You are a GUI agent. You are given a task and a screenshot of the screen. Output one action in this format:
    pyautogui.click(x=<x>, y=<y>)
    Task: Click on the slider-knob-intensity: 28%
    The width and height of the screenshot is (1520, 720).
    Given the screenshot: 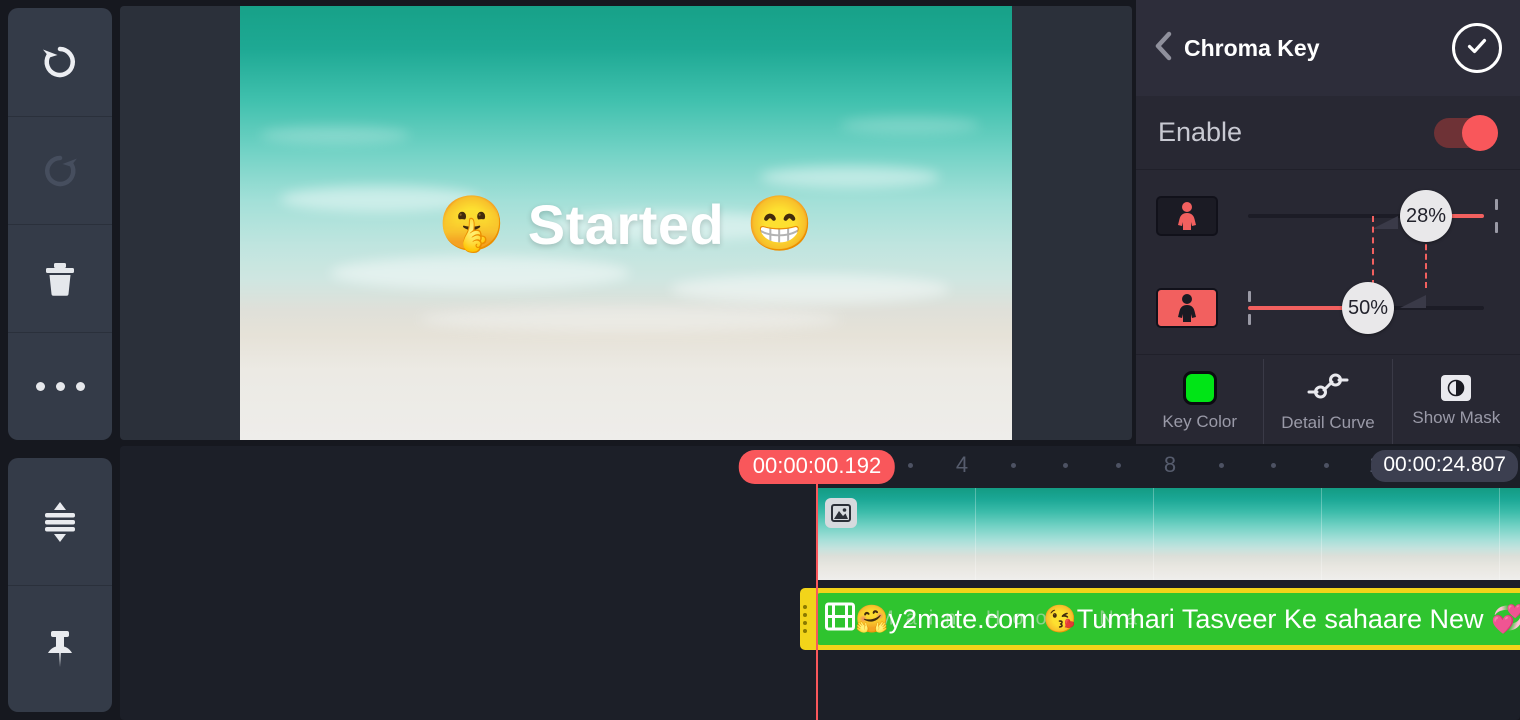 What is the action you would take?
    pyautogui.click(x=1426, y=216)
    